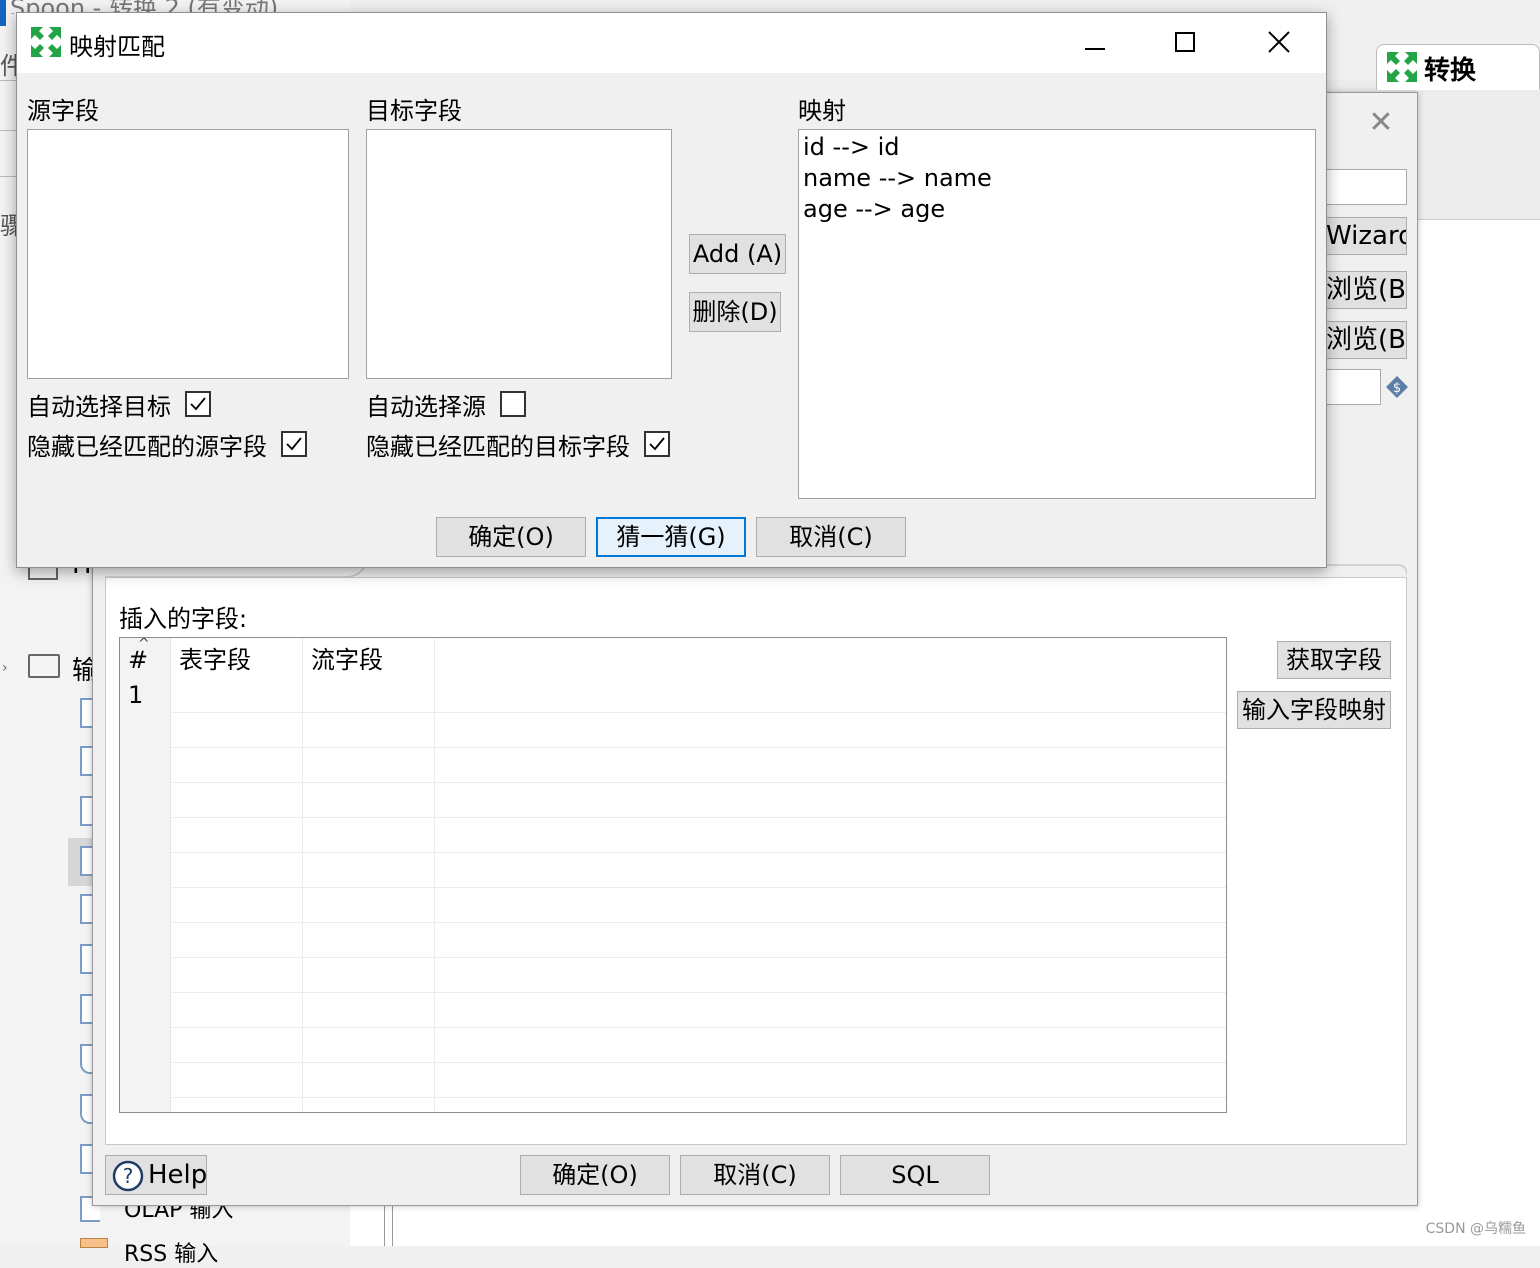  What do you see at coordinates (1381, 123) in the screenshot?
I see `close-icon: ✕` at bounding box center [1381, 123].